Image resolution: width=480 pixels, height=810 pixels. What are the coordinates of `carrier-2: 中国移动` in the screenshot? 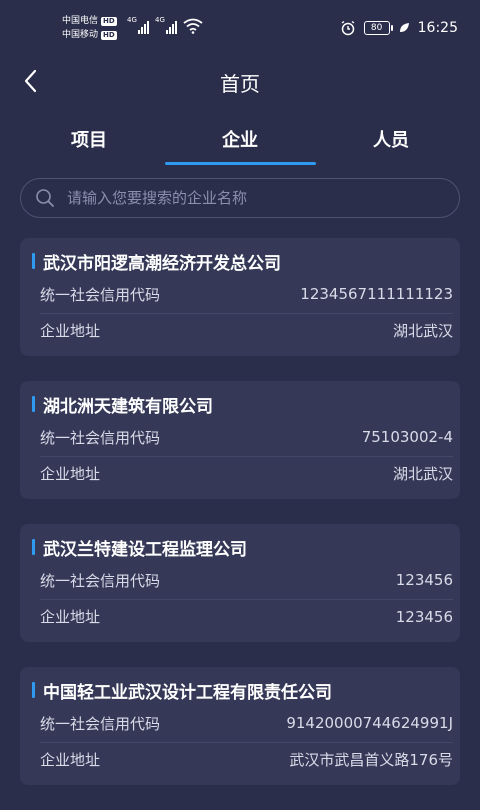 It's located at (80, 35).